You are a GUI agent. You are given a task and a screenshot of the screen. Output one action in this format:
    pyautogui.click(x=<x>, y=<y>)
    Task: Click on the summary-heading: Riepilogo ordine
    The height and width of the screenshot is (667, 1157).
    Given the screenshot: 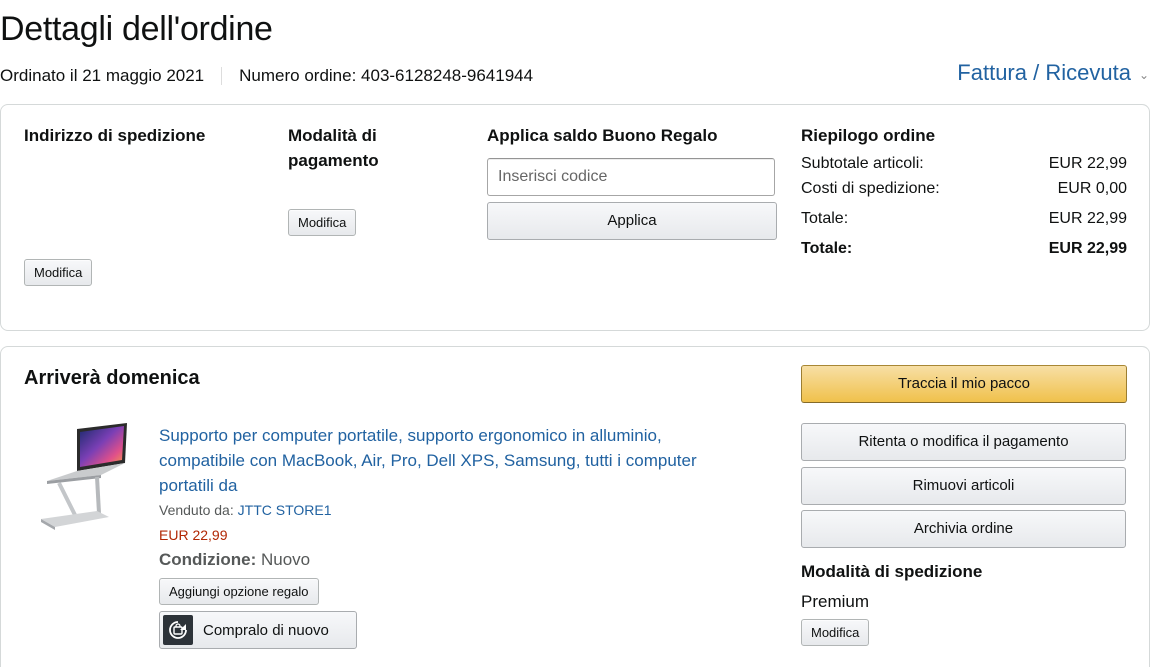 What is the action you would take?
    pyautogui.click(x=868, y=135)
    